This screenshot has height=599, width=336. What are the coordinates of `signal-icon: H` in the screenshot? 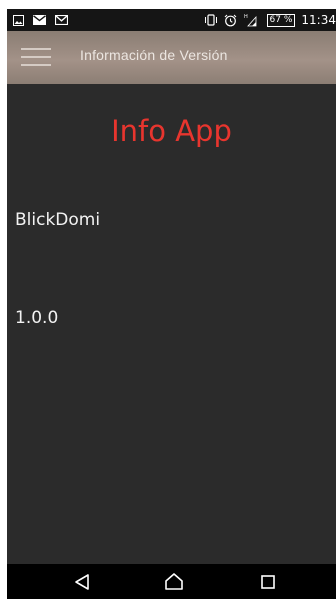 It's located at (250, 20).